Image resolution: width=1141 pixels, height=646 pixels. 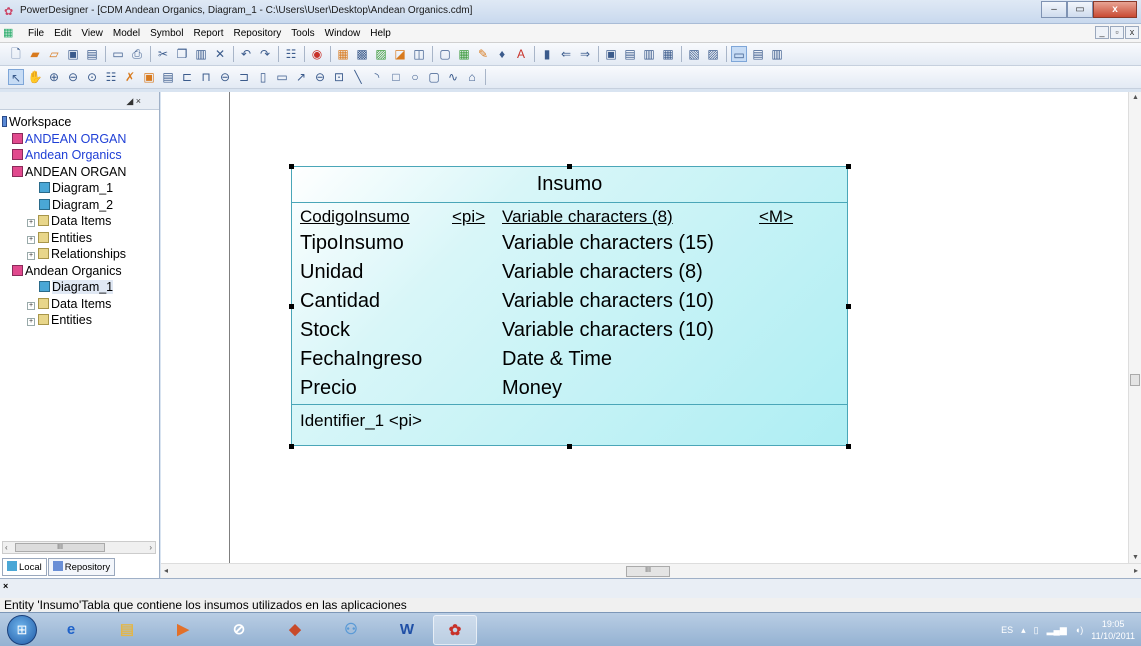 What do you see at coordinates (187, 77) in the screenshot?
I see `relationship-icon: ⊏` at bounding box center [187, 77].